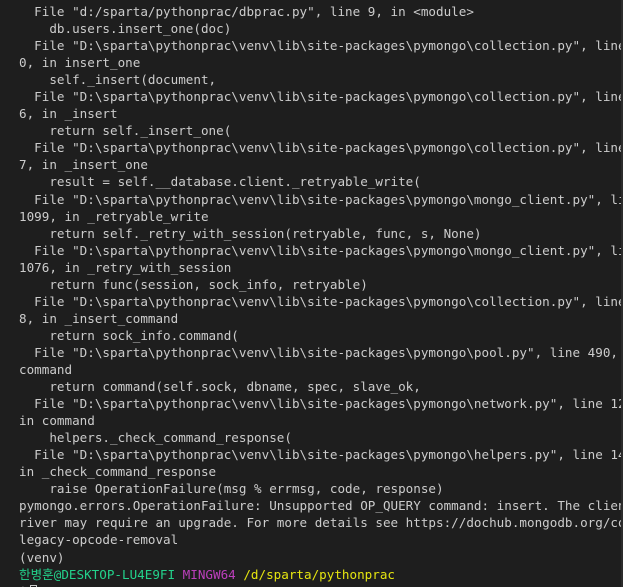 The width and height of the screenshot is (623, 587). What do you see at coordinates (118, 80) in the screenshot?
I see `terminal-output-line: self._insert(document,` at bounding box center [118, 80].